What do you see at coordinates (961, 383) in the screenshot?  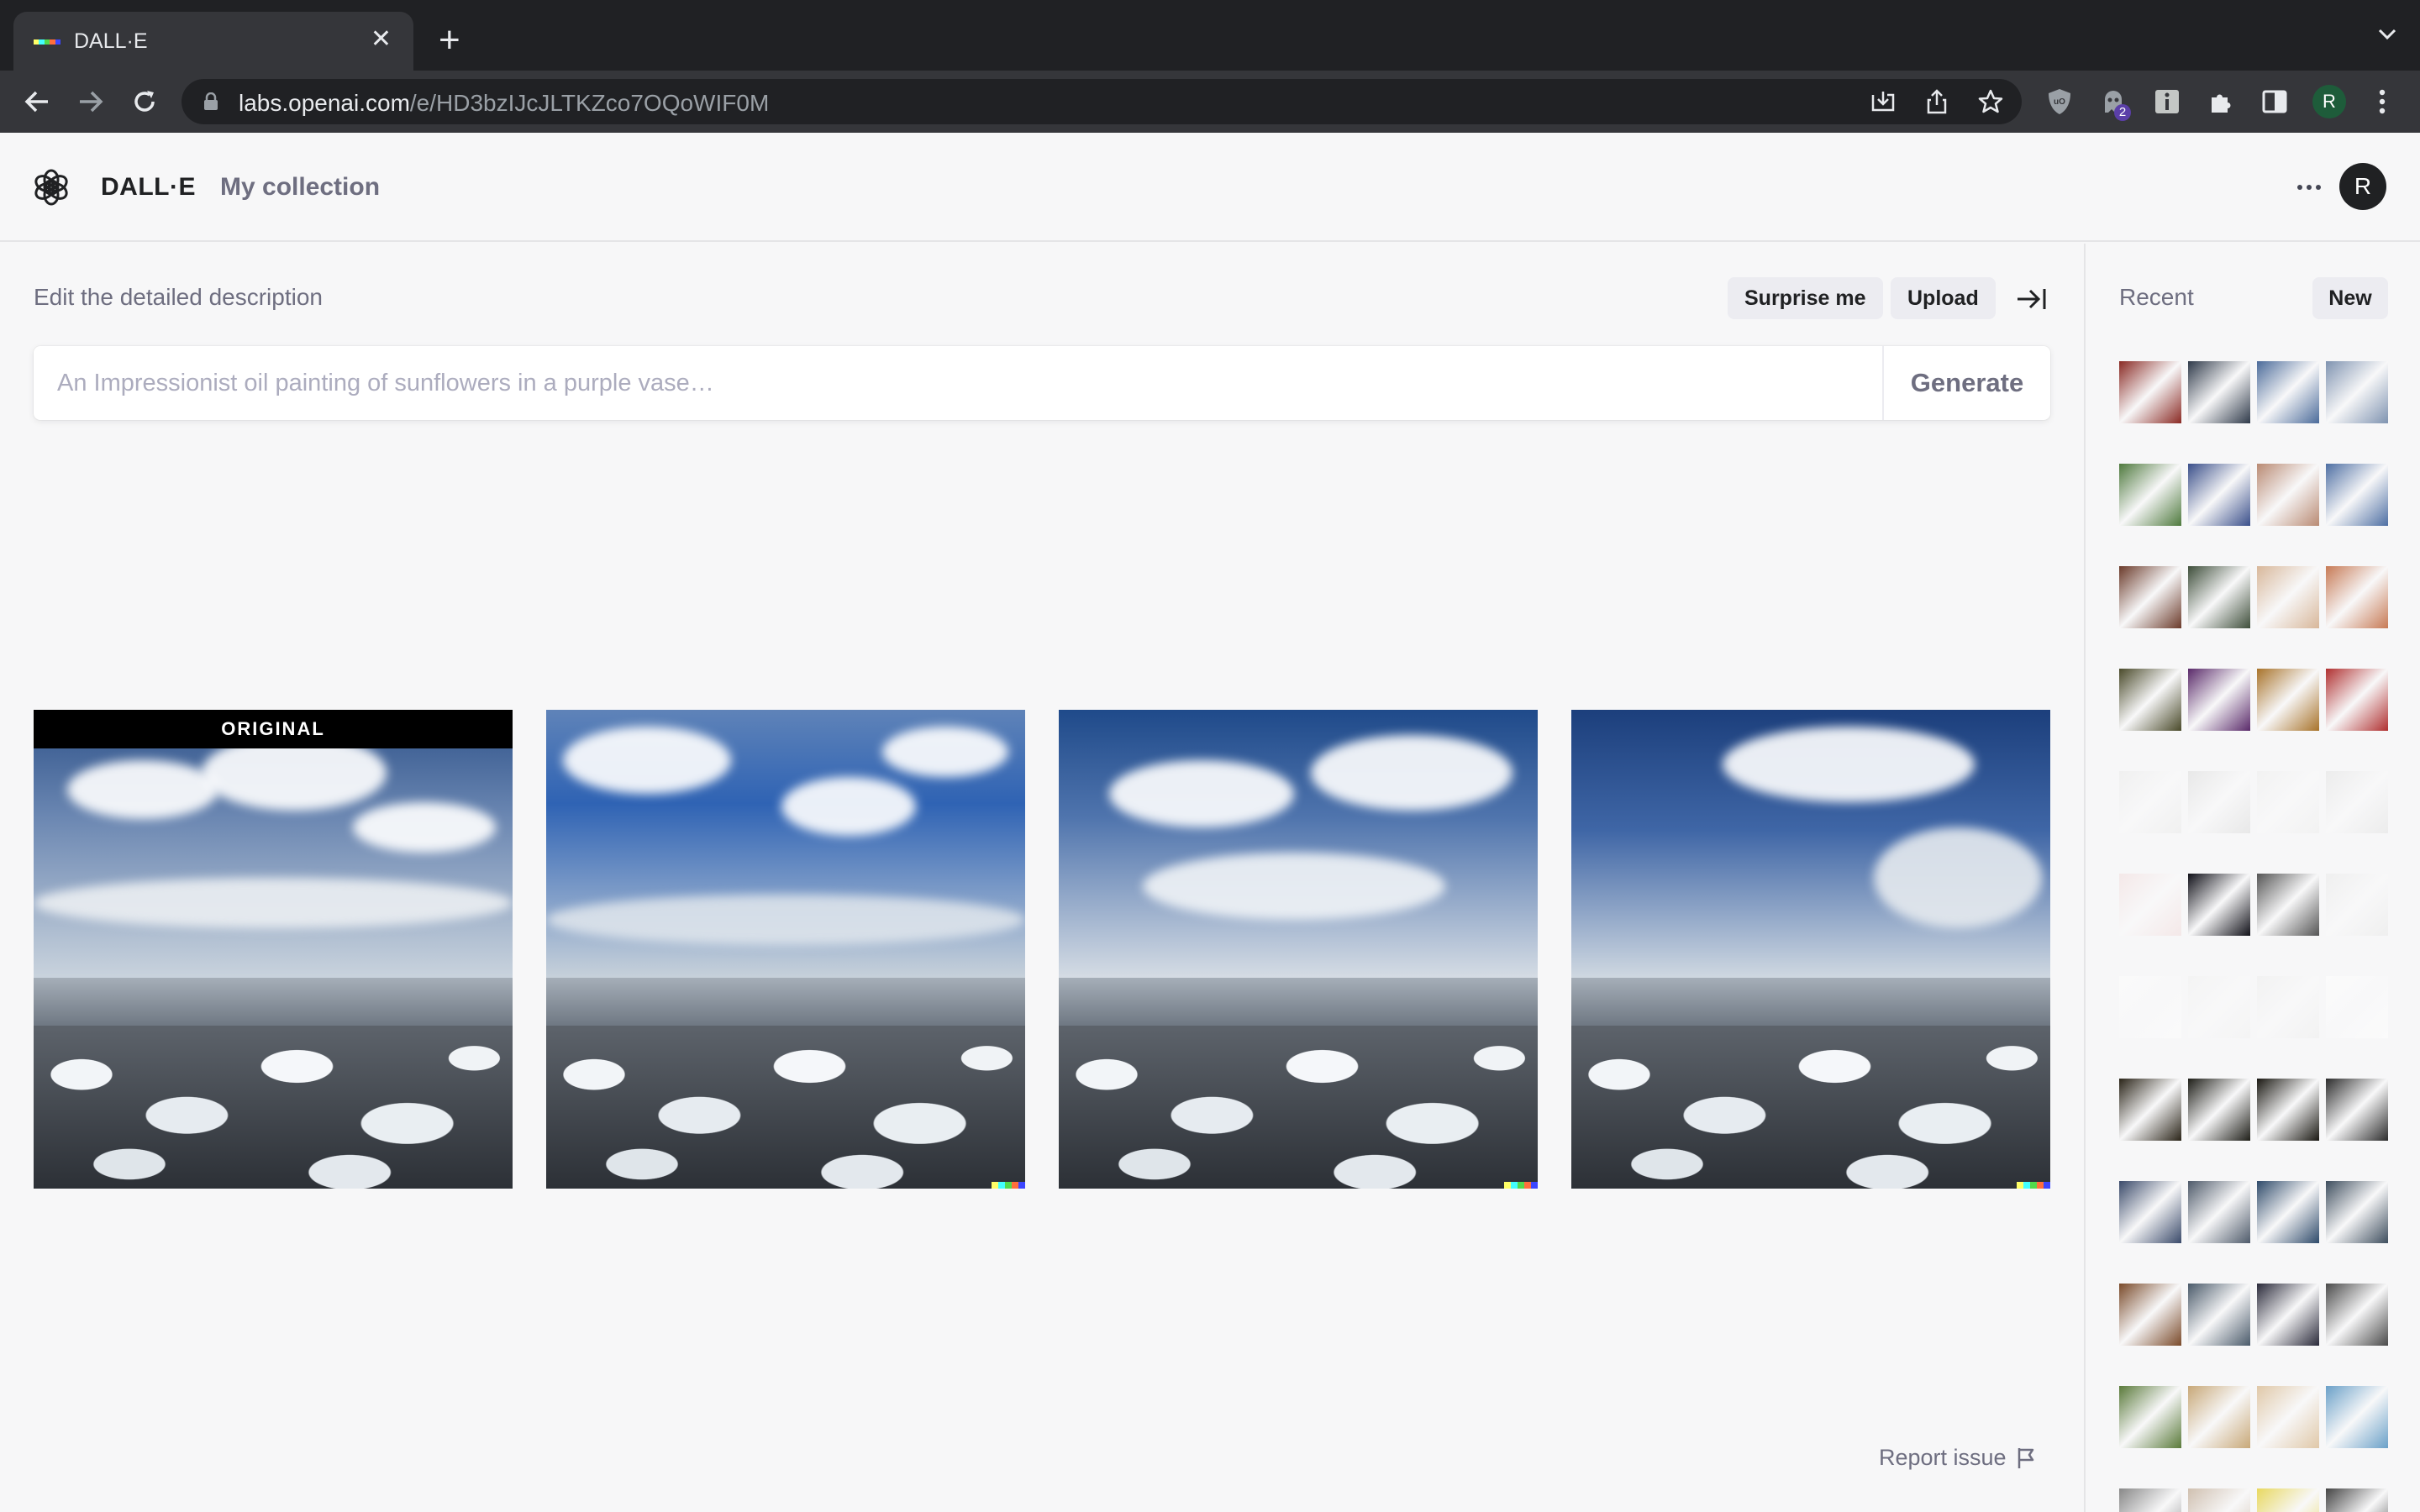 I see `prompt-input` at bounding box center [961, 383].